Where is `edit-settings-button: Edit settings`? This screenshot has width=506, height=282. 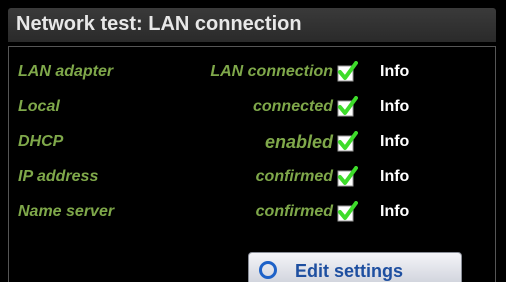
edit-settings-button: Edit settings is located at coordinates (355, 267).